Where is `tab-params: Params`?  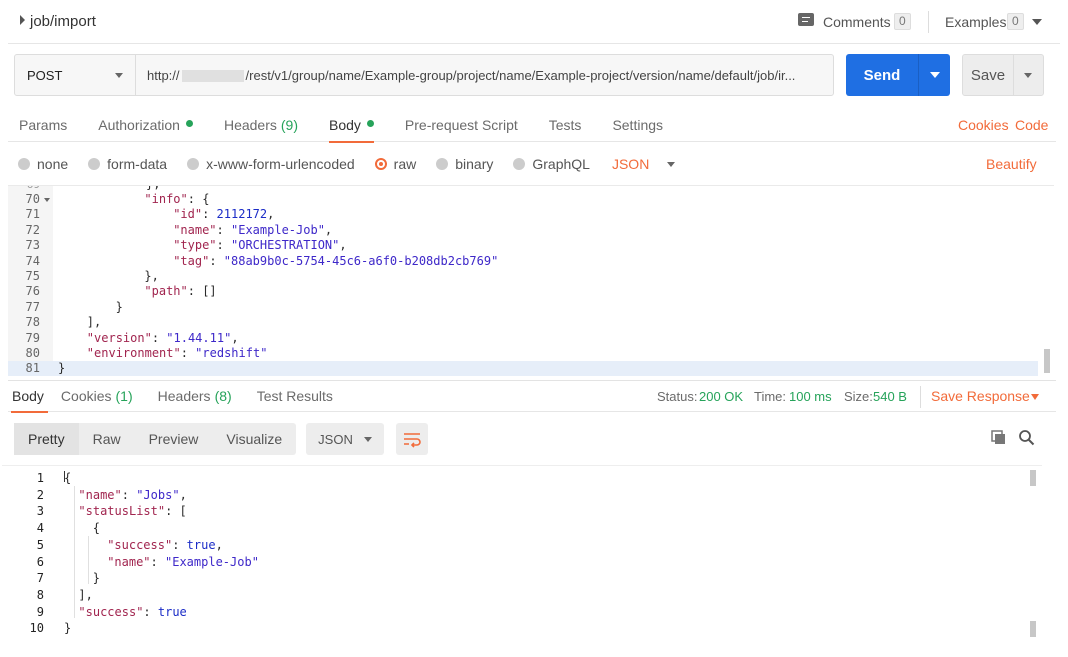 tab-params: Params is located at coordinates (43, 125).